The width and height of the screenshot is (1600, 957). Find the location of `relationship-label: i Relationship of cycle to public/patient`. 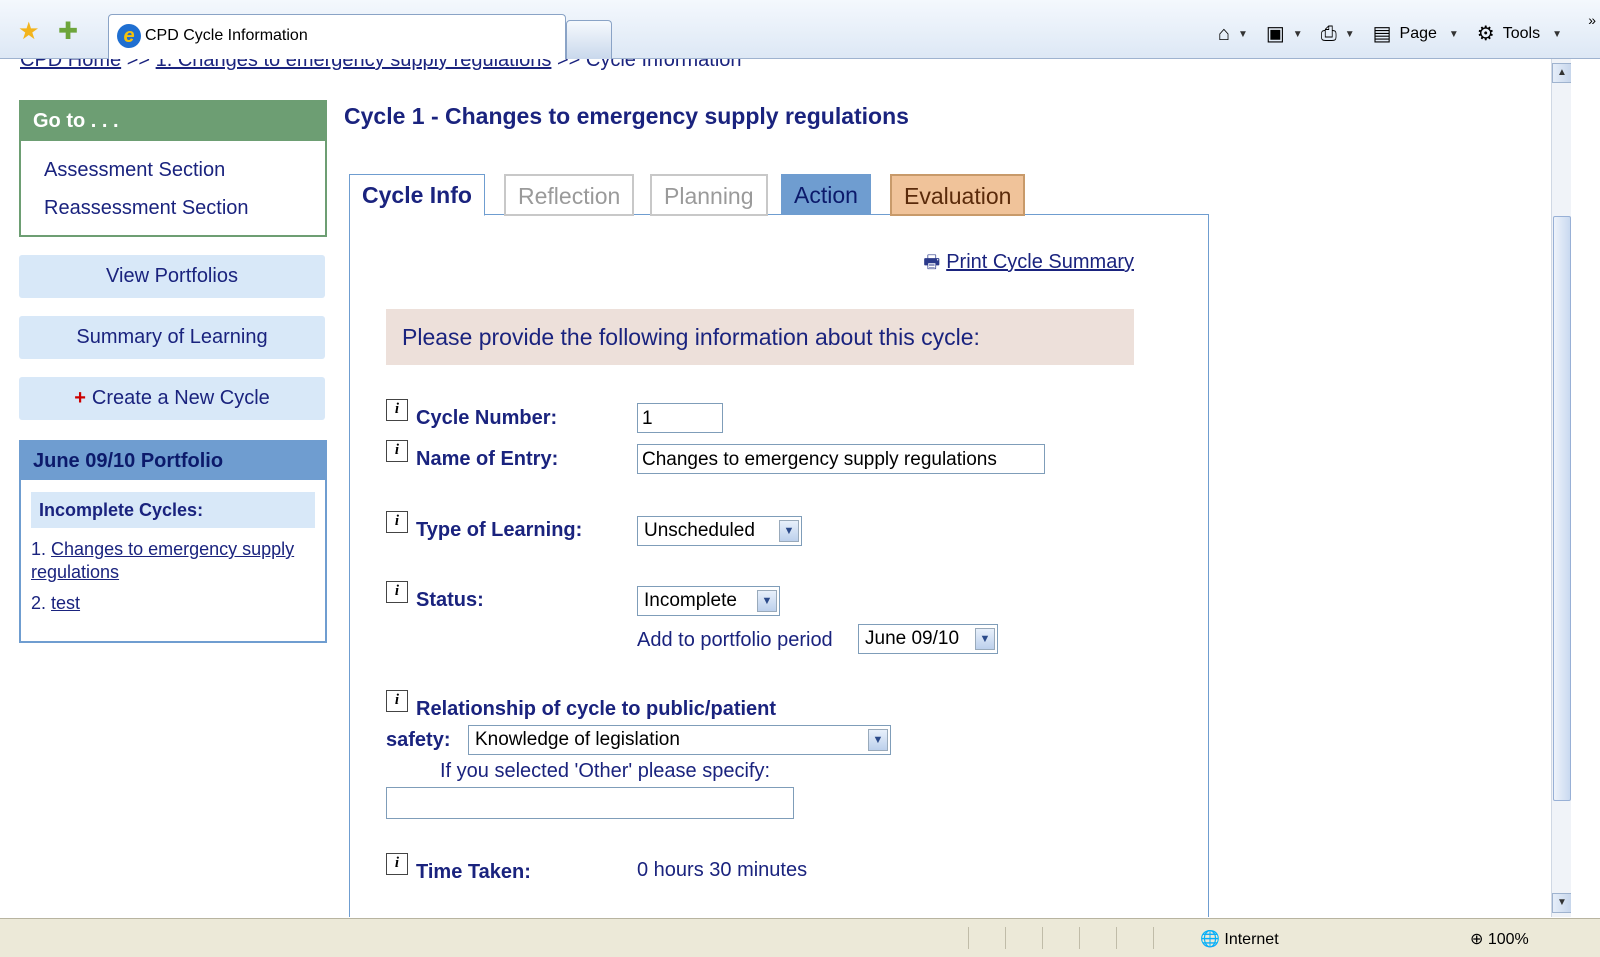

relationship-label: i Relationship of cycle to public/patient is located at coordinates (581, 705).